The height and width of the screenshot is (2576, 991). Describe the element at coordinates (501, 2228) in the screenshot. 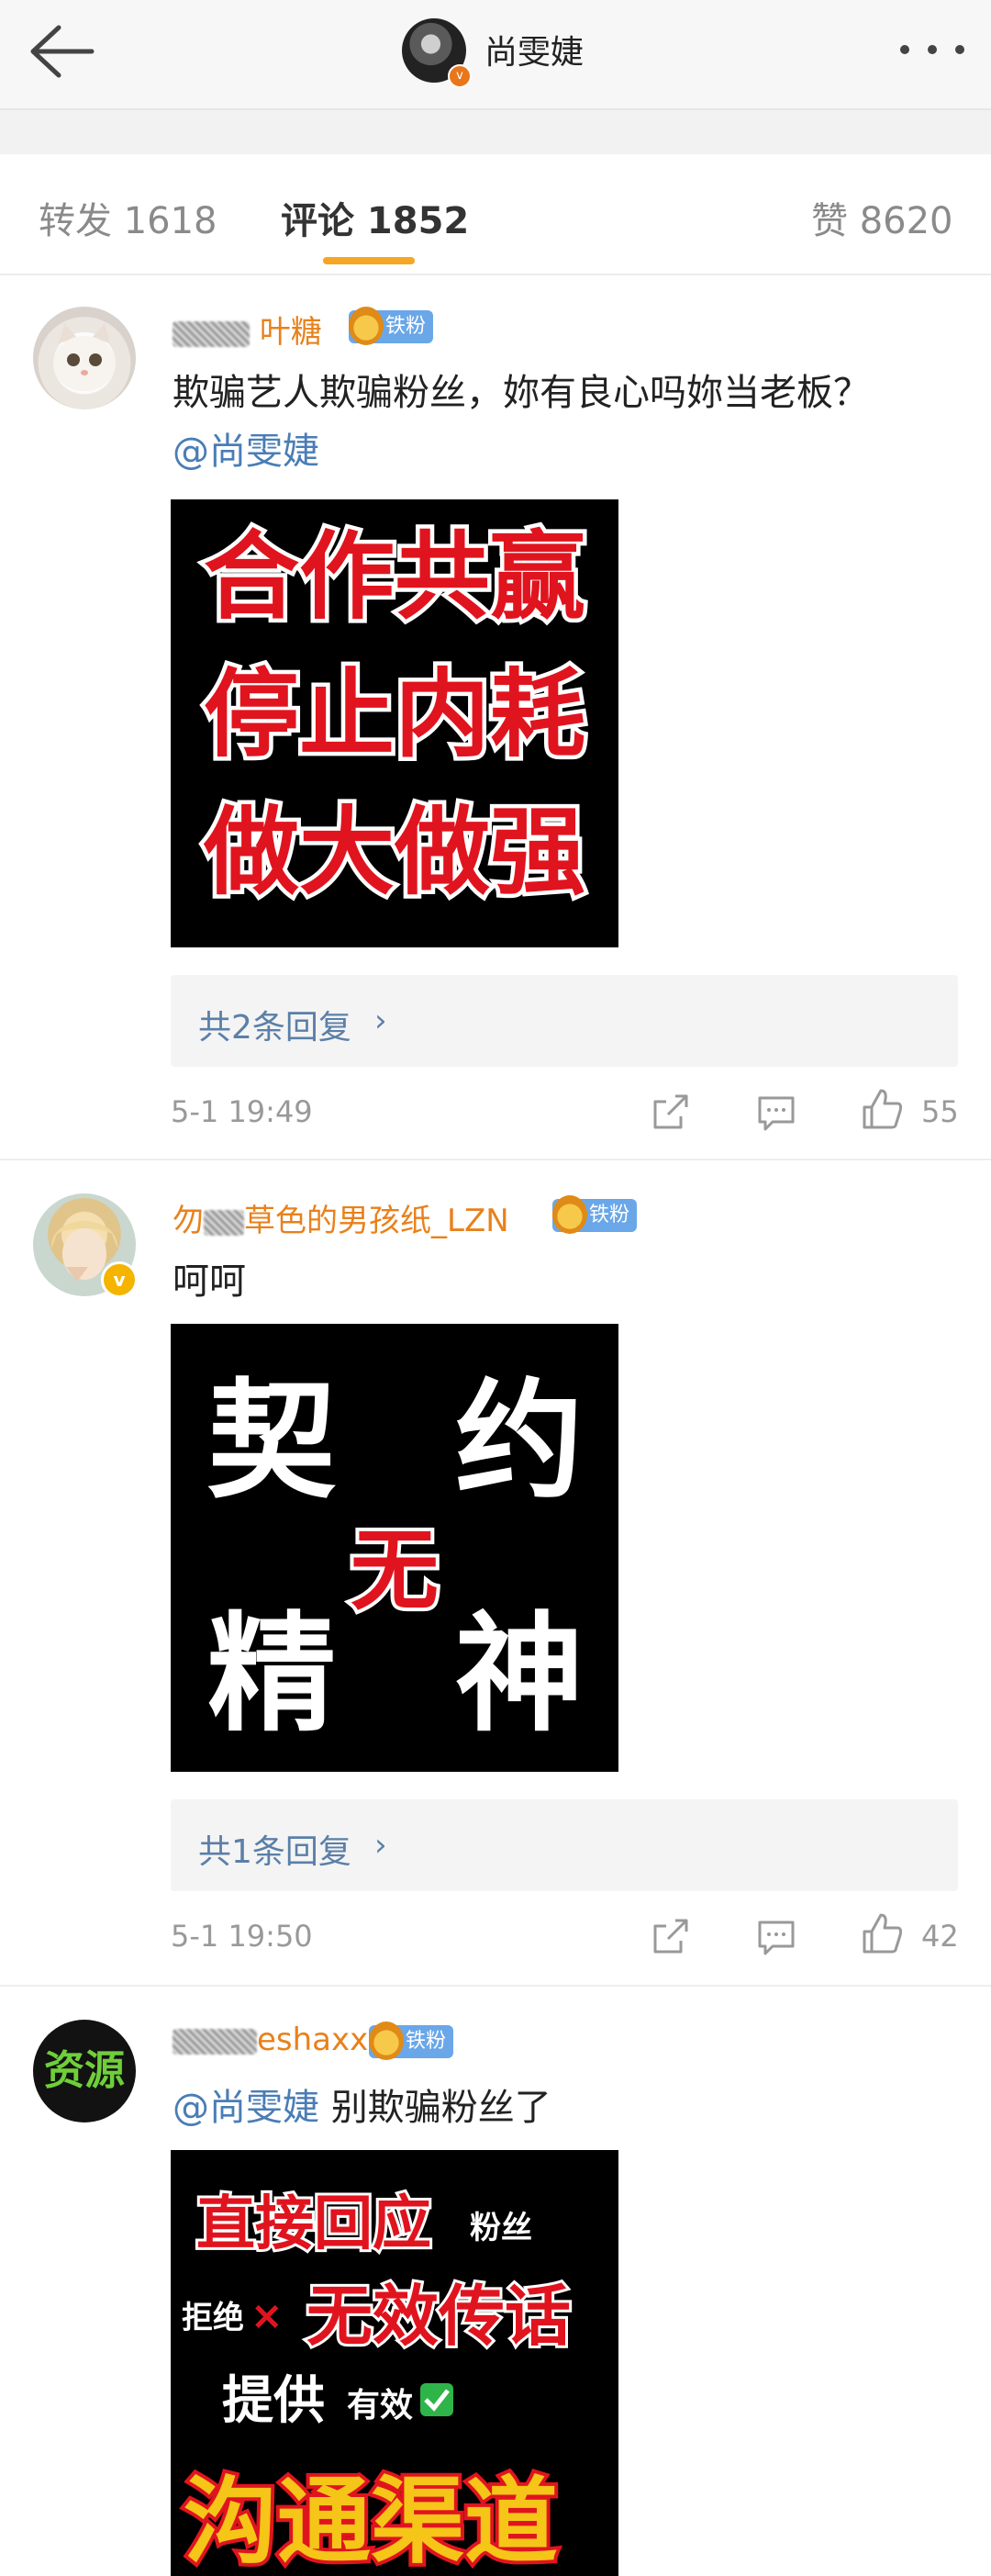

I see `image-line-2: 粉丝` at that location.